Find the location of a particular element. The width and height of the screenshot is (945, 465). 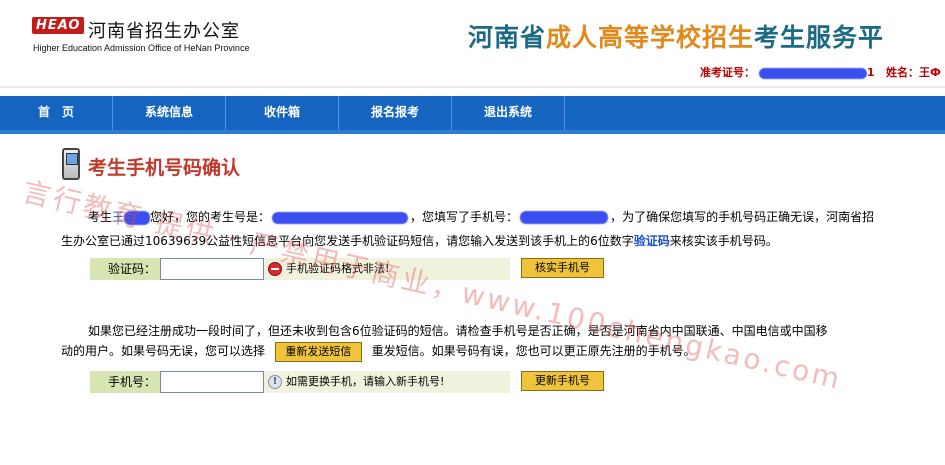

site-title: 河南省成人高等学校招生考生服务平 is located at coordinates (676, 36).